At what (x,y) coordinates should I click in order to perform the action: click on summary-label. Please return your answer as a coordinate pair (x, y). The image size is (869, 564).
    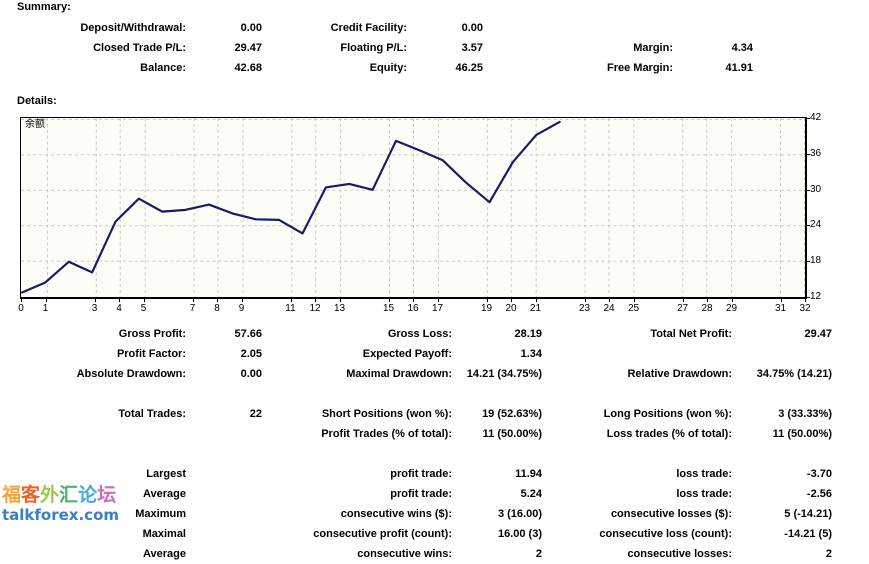
    Looking at the image, I should click on (582, 28).